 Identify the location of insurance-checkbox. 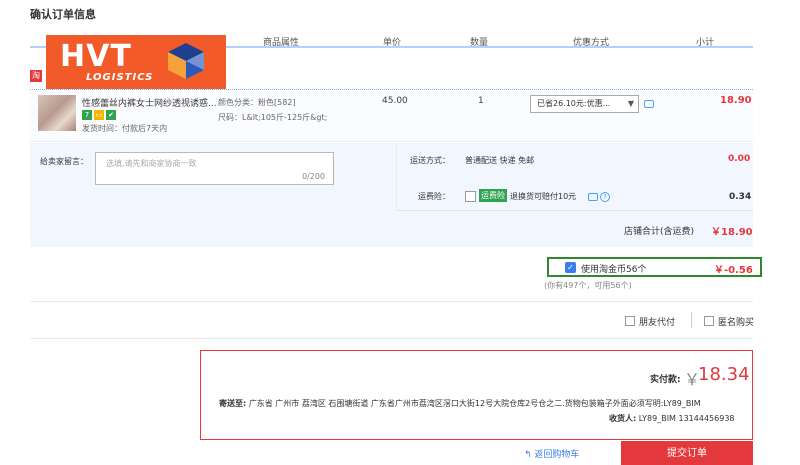
(470, 196).